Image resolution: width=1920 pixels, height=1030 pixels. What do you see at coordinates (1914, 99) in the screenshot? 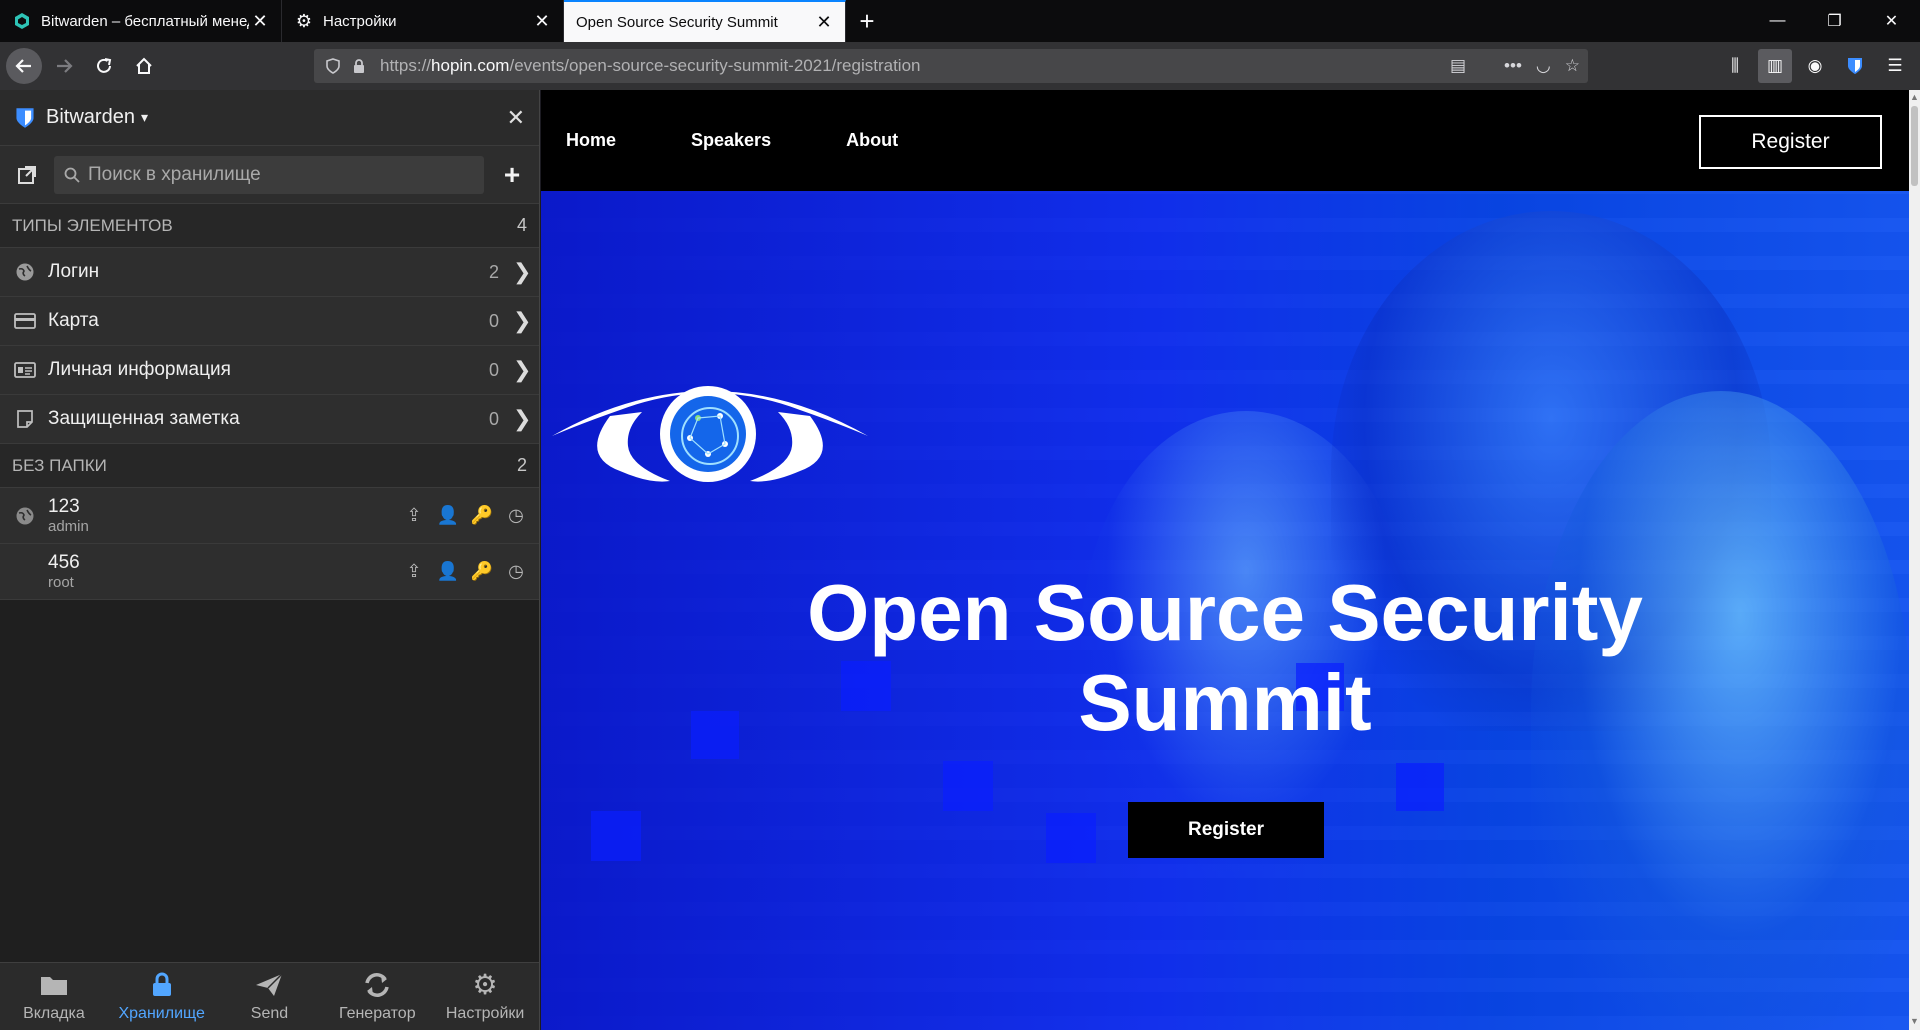
I see `scroll-up-arrow-icon: ▲` at bounding box center [1914, 99].